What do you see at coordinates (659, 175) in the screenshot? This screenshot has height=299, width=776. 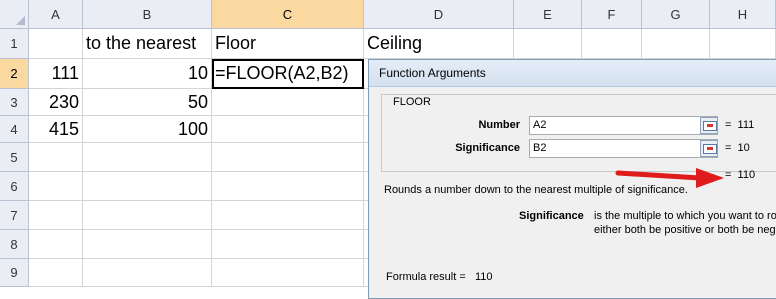 I see `arrow-shaft` at bounding box center [659, 175].